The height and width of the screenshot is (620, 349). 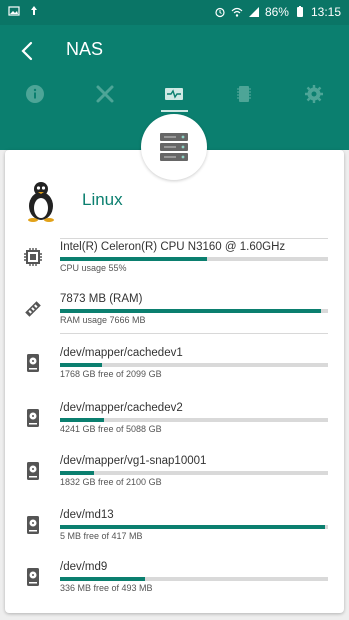 What do you see at coordinates (14, 11) in the screenshot?
I see `image-icon` at bounding box center [14, 11].